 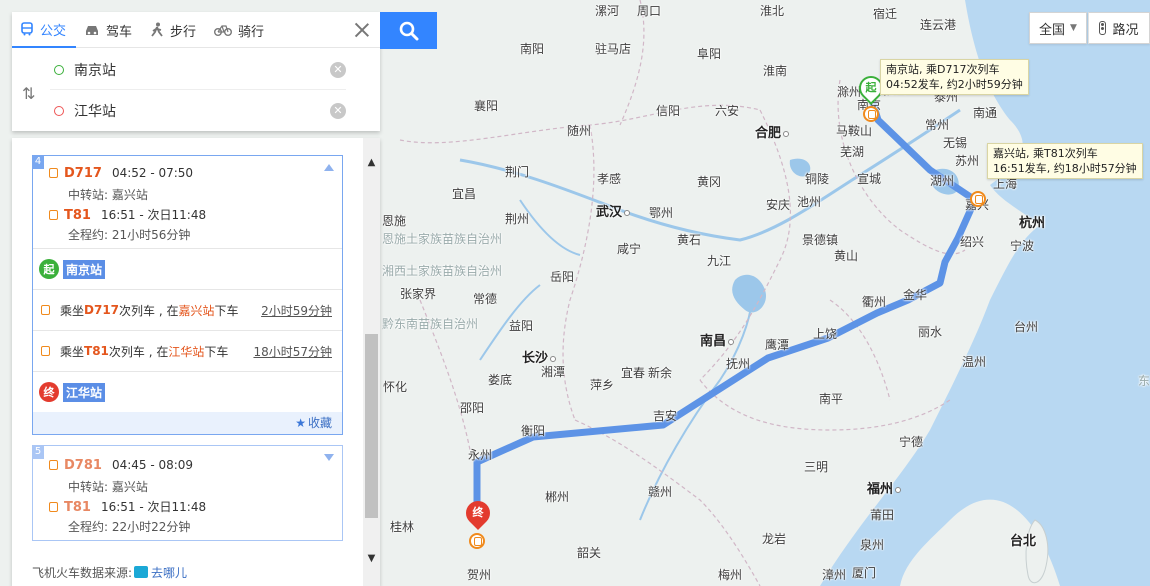 I want to click on close-icon, so click(x=362, y=30).